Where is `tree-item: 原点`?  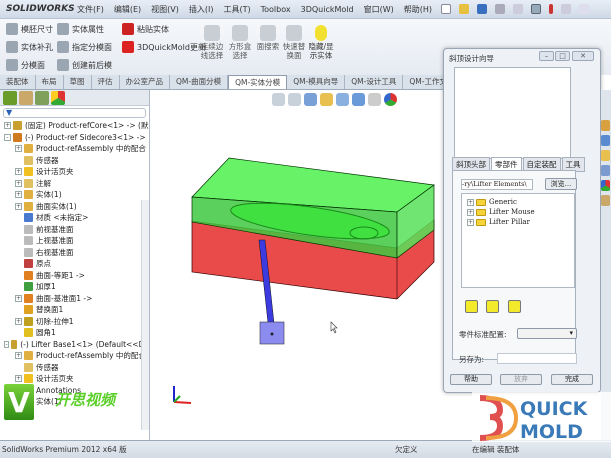 tree-item: 原点 is located at coordinates (74, 264).